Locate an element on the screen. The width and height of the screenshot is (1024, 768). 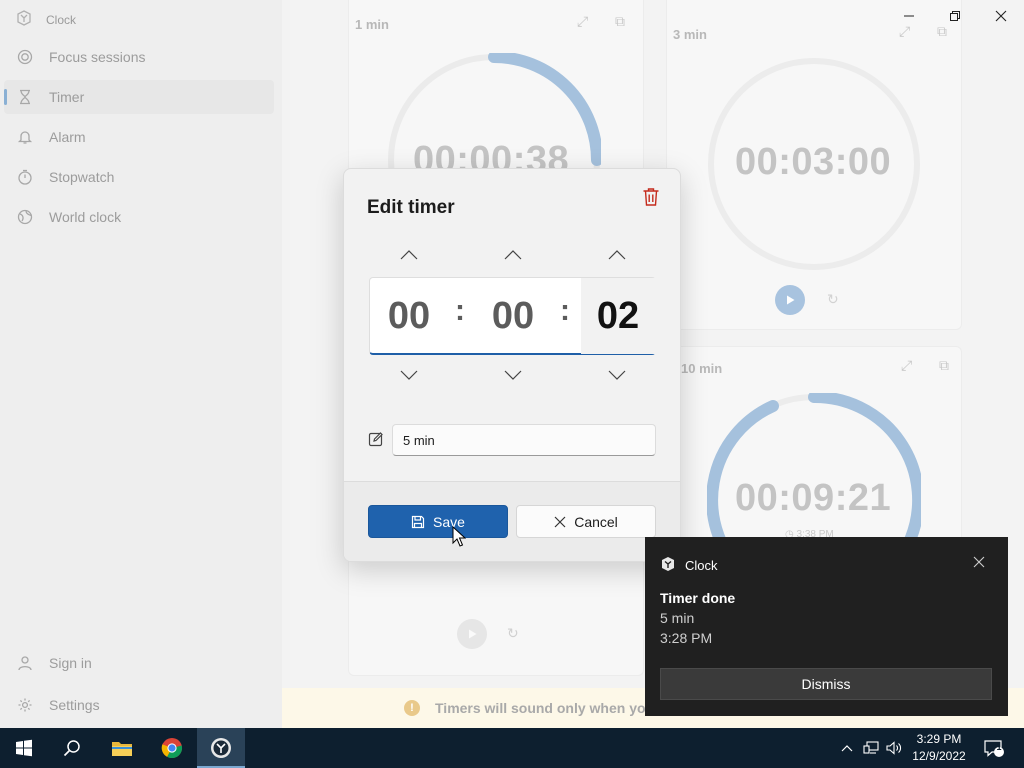
restore-icon is located at coordinates (955, 16).